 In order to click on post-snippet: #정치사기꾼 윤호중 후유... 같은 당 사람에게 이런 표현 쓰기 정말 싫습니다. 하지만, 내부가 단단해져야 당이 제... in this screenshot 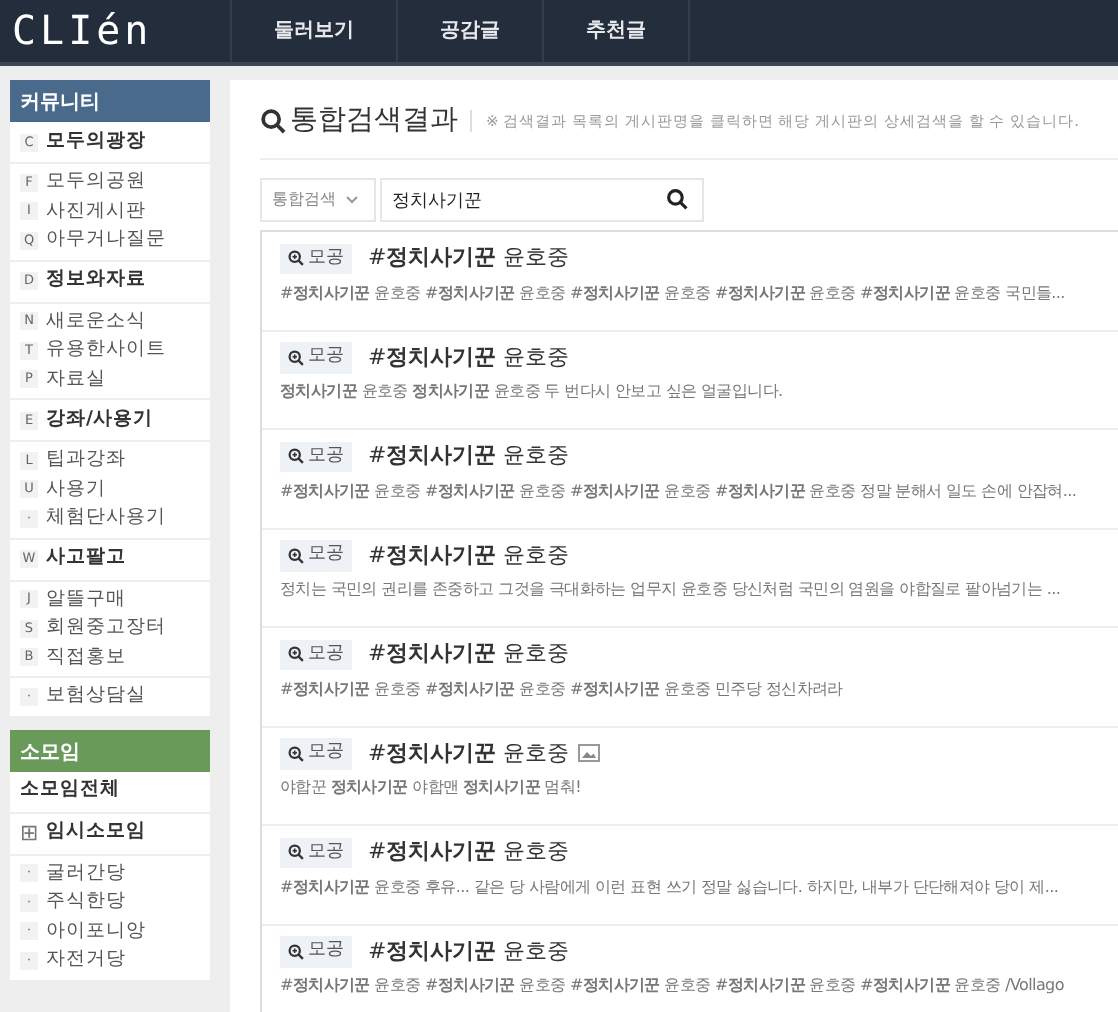, I will do `click(670, 887)`.